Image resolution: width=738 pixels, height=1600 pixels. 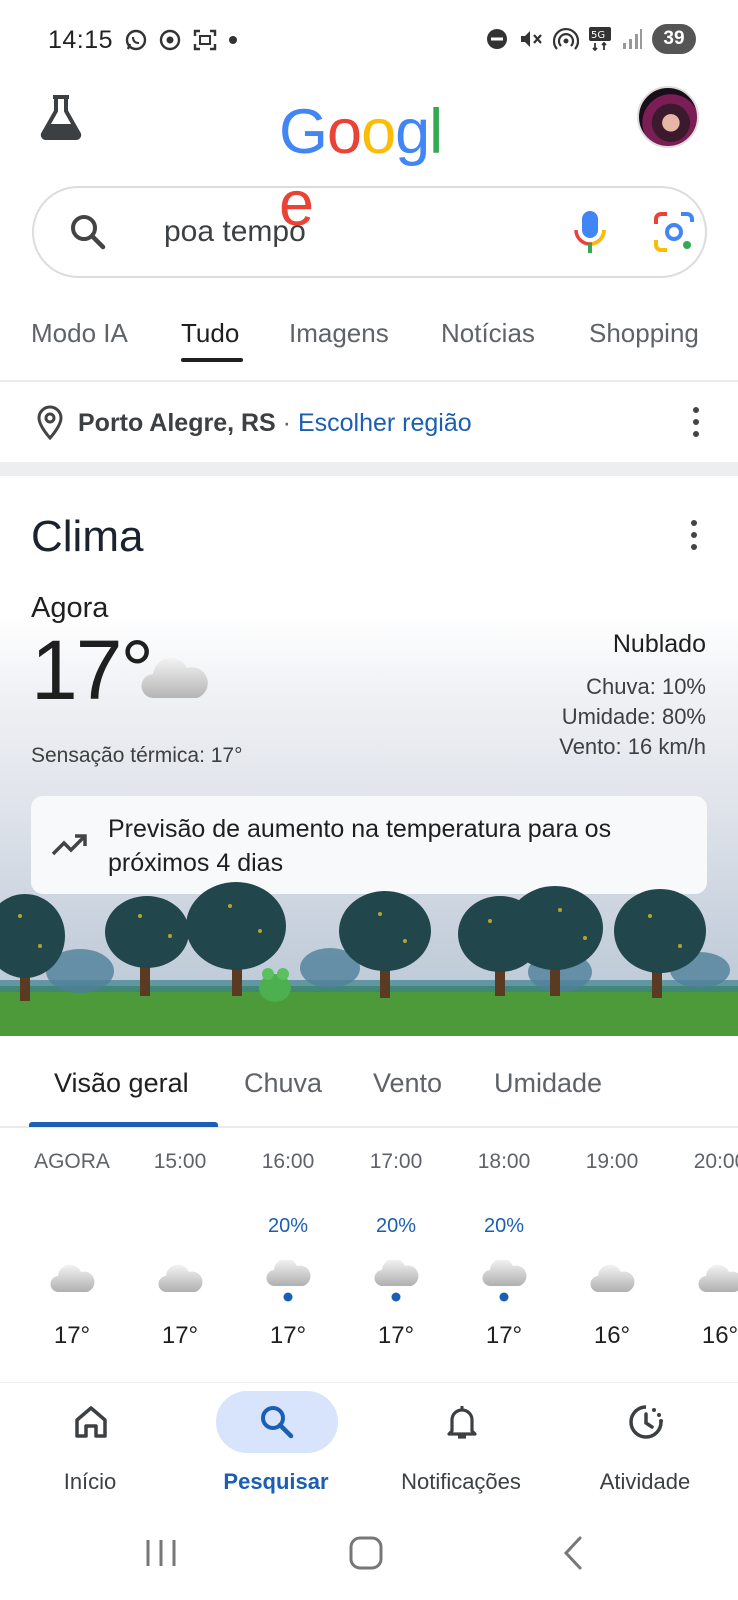 I want to click on location-place: Porto Alegre, RS, so click(x=177, y=423).